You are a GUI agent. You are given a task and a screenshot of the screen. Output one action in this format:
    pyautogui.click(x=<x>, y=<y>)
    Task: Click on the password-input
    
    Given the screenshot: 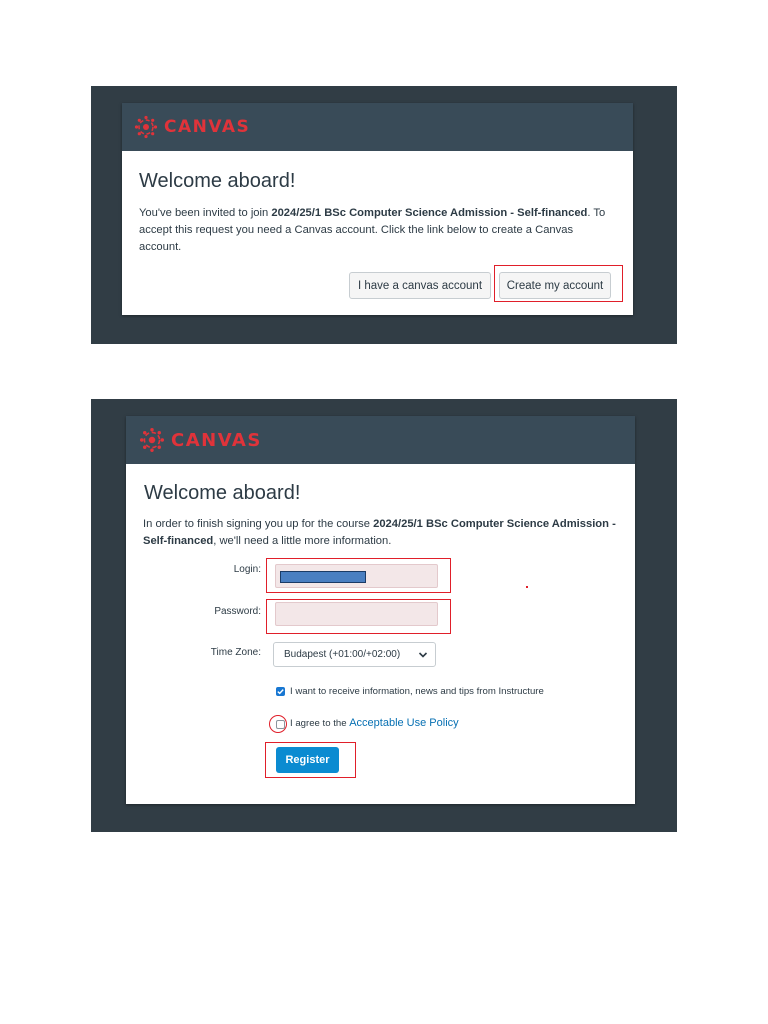 What is the action you would take?
    pyautogui.click(x=356, y=614)
    